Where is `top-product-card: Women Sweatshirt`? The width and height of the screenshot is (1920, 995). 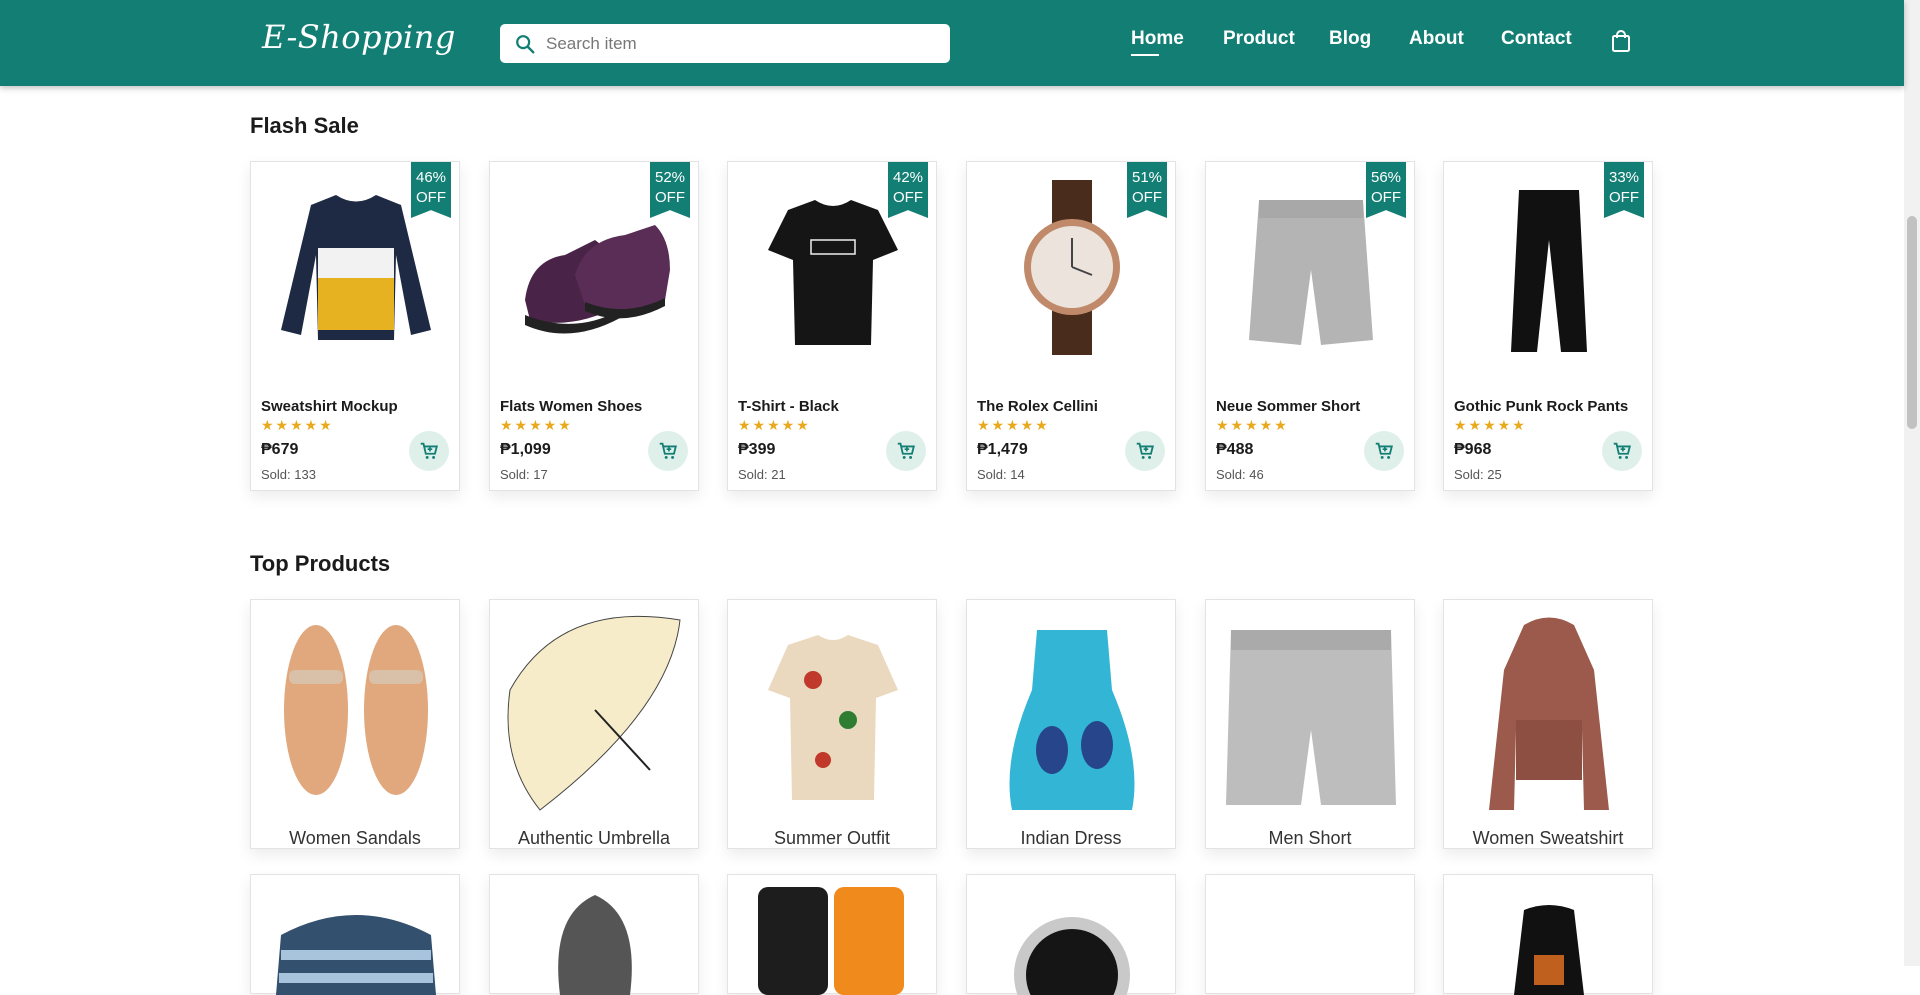
top-product-card: Women Sweatshirt is located at coordinates (1548, 724).